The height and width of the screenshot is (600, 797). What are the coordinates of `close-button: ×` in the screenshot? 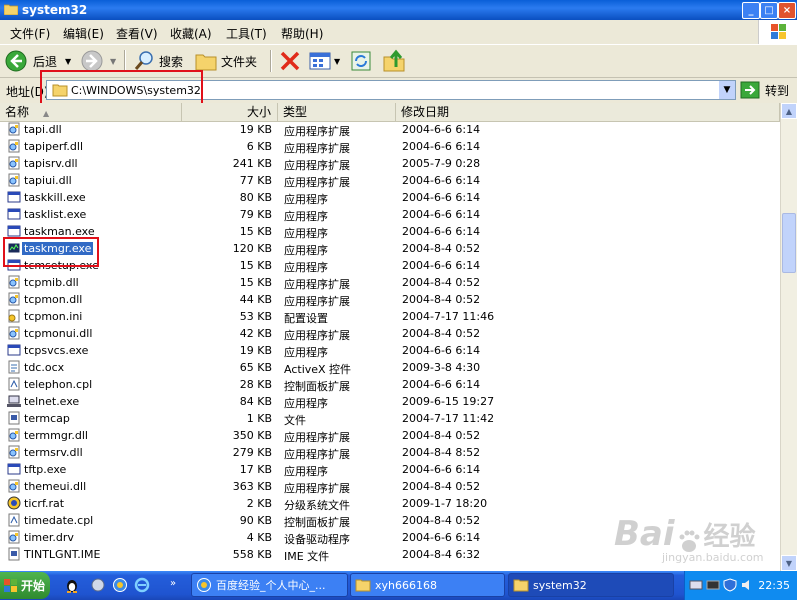 It's located at (787, 10).